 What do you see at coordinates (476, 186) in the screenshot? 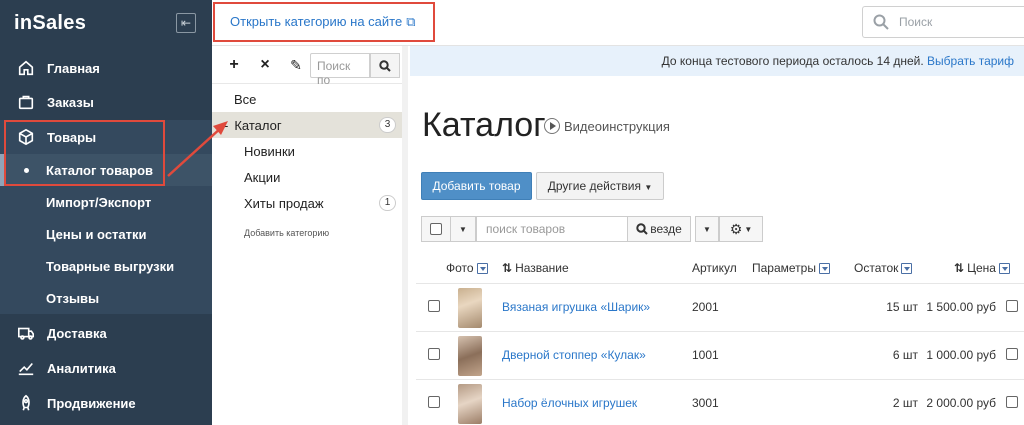
I see `add-product-button: Добавить товар` at bounding box center [476, 186].